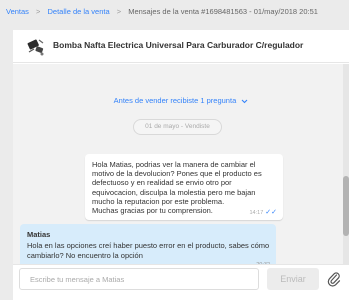  Describe the element at coordinates (334, 279) in the screenshot. I see `paperclip-icon` at that location.